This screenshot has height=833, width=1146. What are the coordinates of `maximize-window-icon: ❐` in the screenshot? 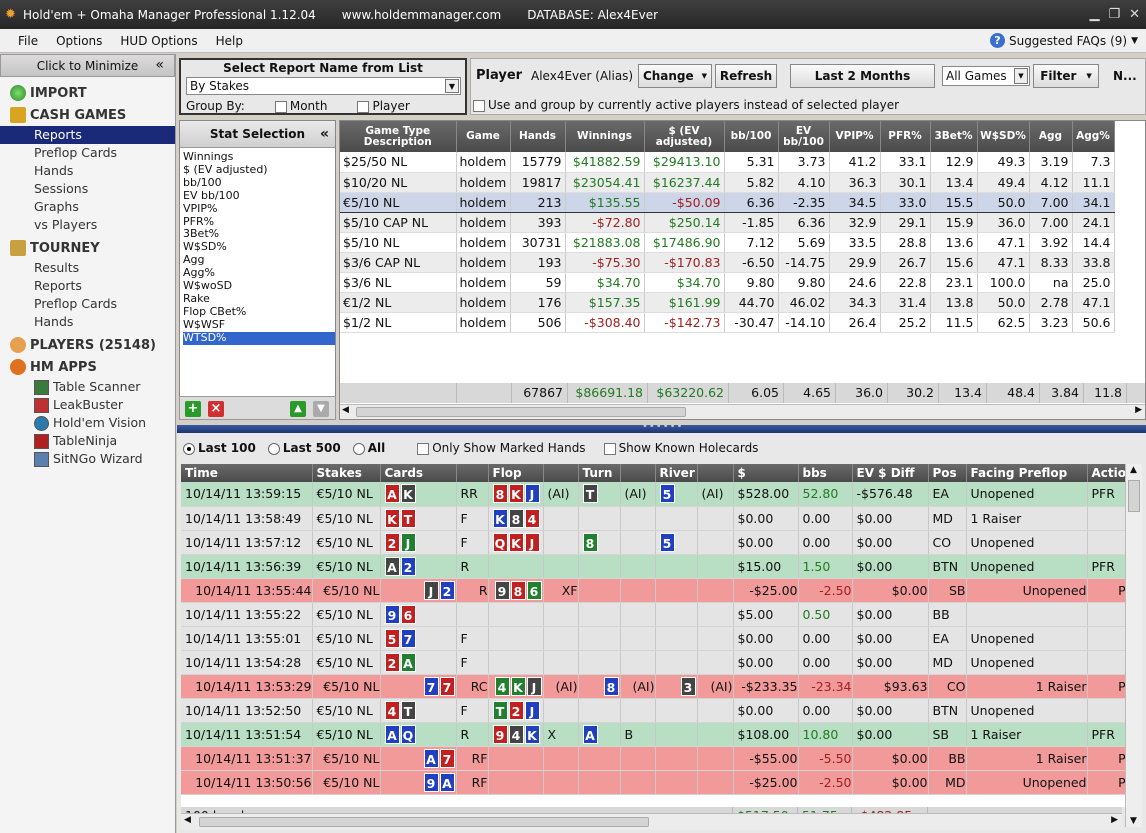 It's located at (1114, 14).